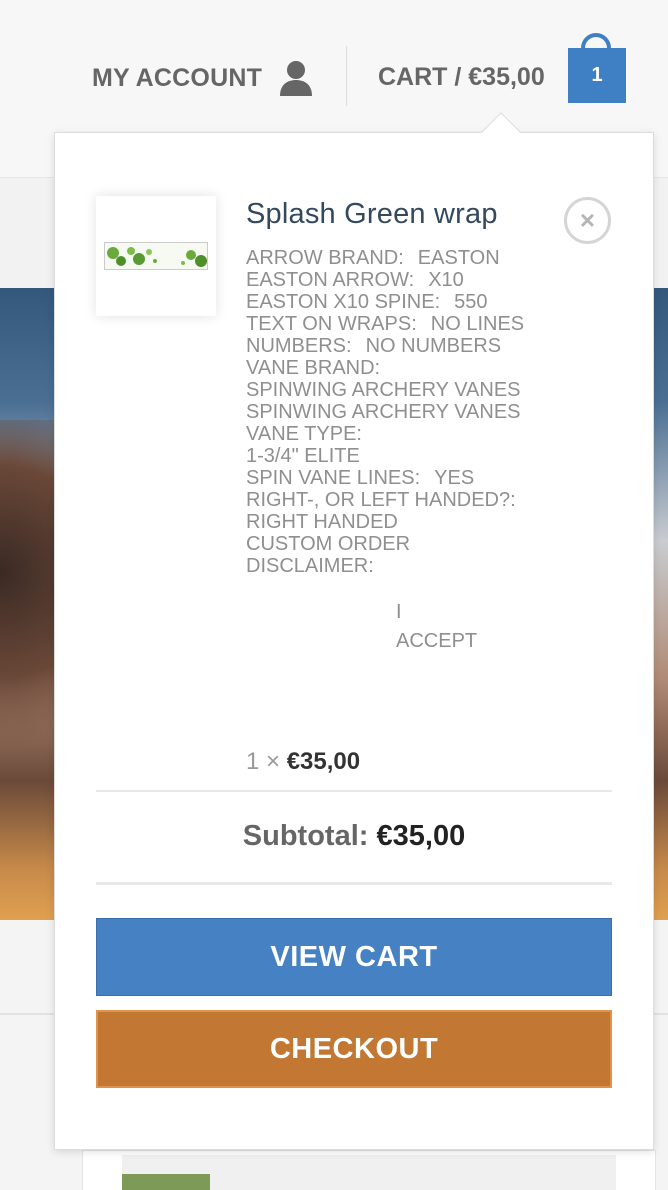  Describe the element at coordinates (373, 258) in the screenshot. I see `option-line: ARROW BRAND: EASTON` at that location.